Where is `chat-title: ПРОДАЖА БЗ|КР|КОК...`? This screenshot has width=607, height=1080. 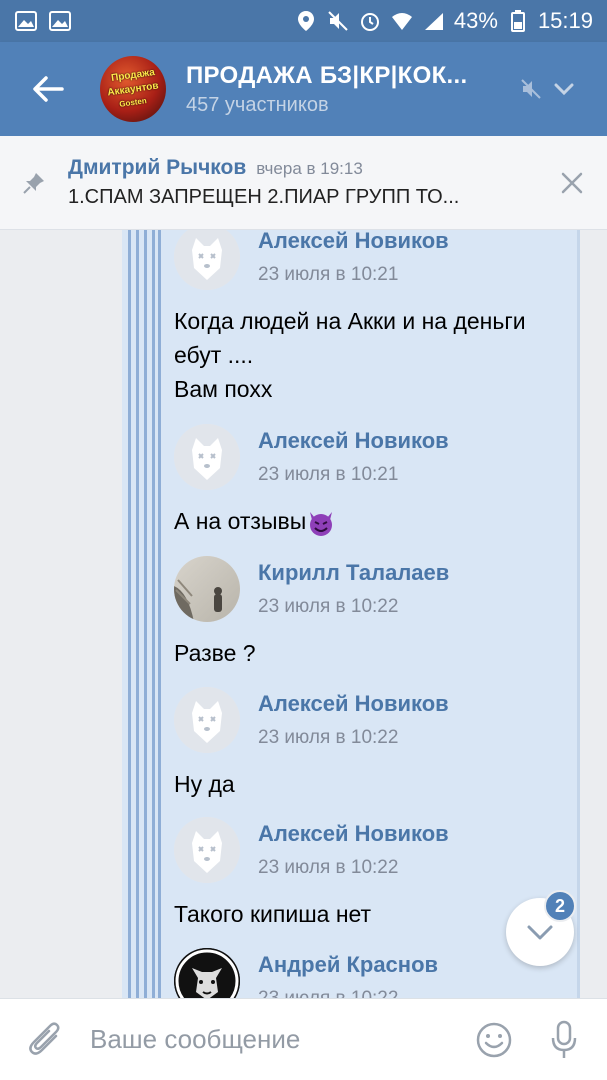
chat-title: ПРОДАЖА БЗ|КР|КОК... is located at coordinates (327, 75).